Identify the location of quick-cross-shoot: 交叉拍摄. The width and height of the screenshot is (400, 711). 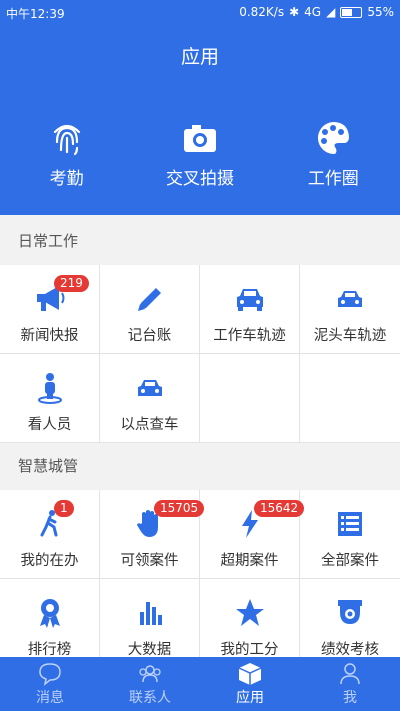
(199, 153).